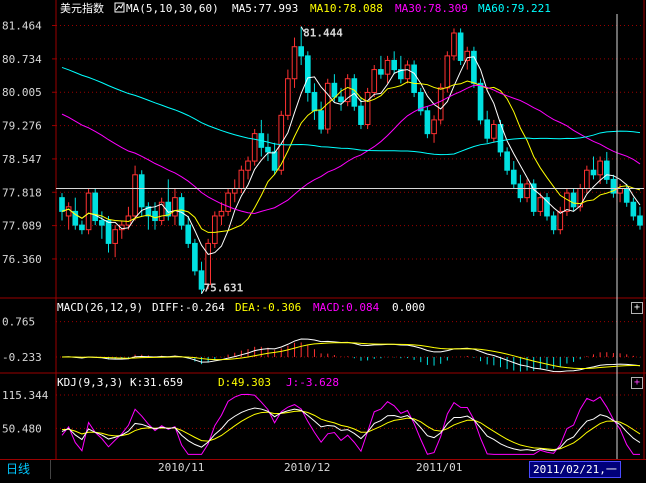 This screenshot has height=483, width=646. I want to click on y-tick-label: 81.464, so click(22, 26).